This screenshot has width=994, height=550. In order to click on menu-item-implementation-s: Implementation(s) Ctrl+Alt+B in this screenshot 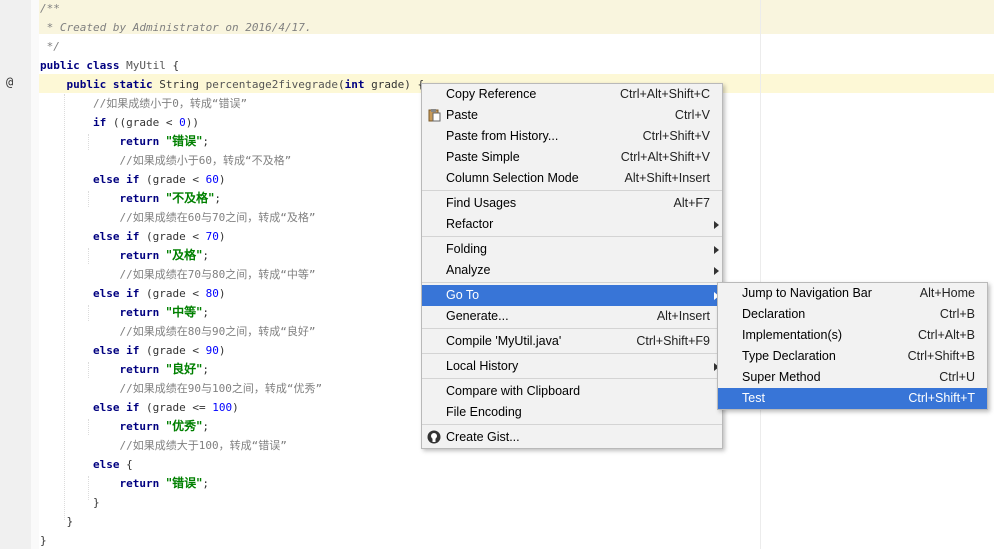, I will do `click(852, 335)`.